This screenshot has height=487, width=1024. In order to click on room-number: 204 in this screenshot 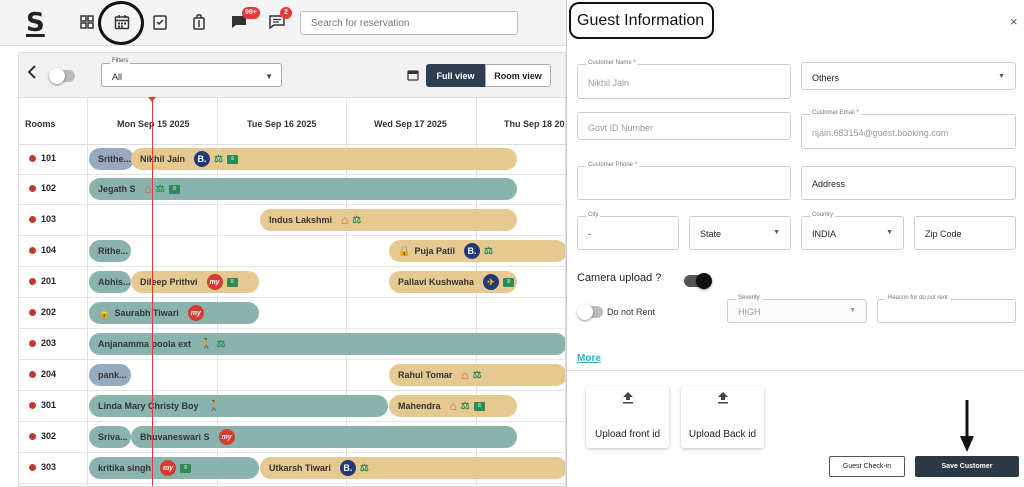, I will do `click(49, 374)`.